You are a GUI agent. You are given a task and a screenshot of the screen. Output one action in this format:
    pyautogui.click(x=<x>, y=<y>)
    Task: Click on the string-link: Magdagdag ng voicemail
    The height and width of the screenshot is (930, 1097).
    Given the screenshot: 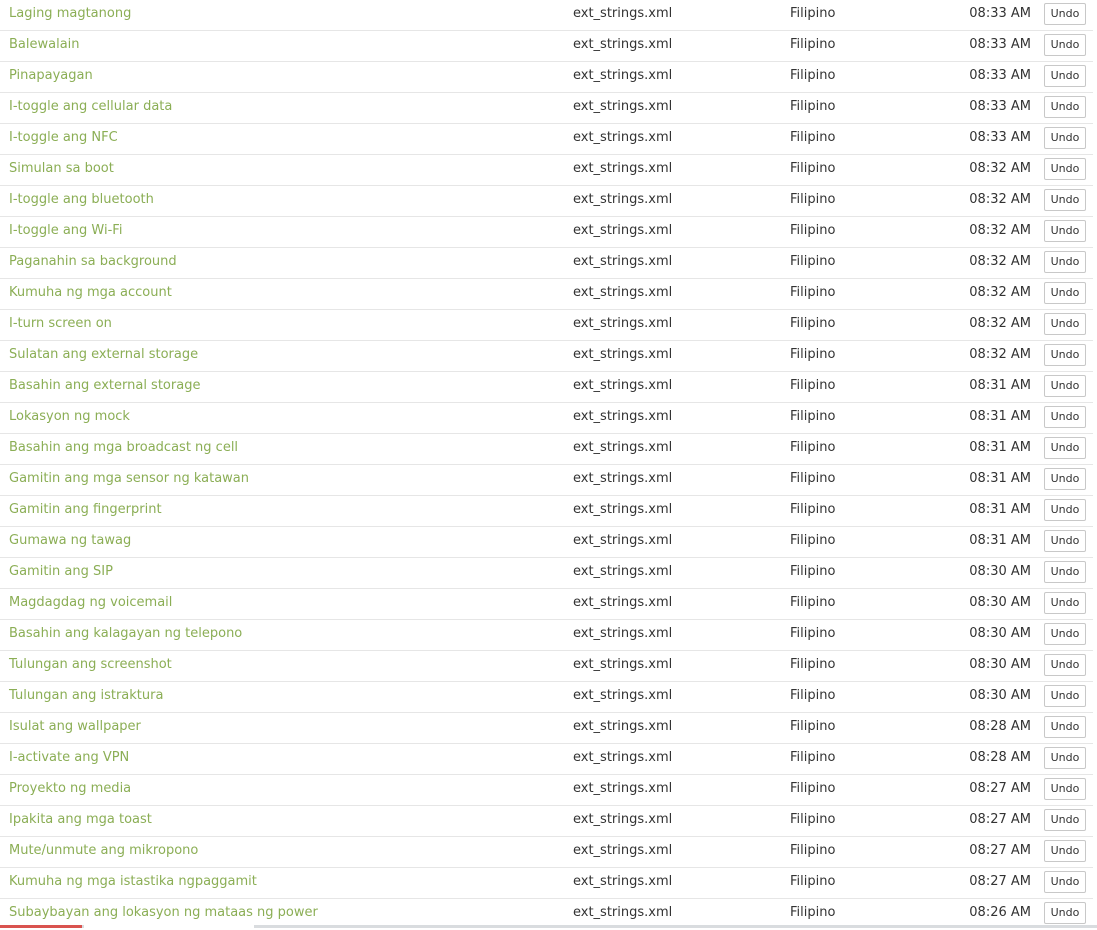 What is the action you would take?
    pyautogui.click(x=90, y=603)
    